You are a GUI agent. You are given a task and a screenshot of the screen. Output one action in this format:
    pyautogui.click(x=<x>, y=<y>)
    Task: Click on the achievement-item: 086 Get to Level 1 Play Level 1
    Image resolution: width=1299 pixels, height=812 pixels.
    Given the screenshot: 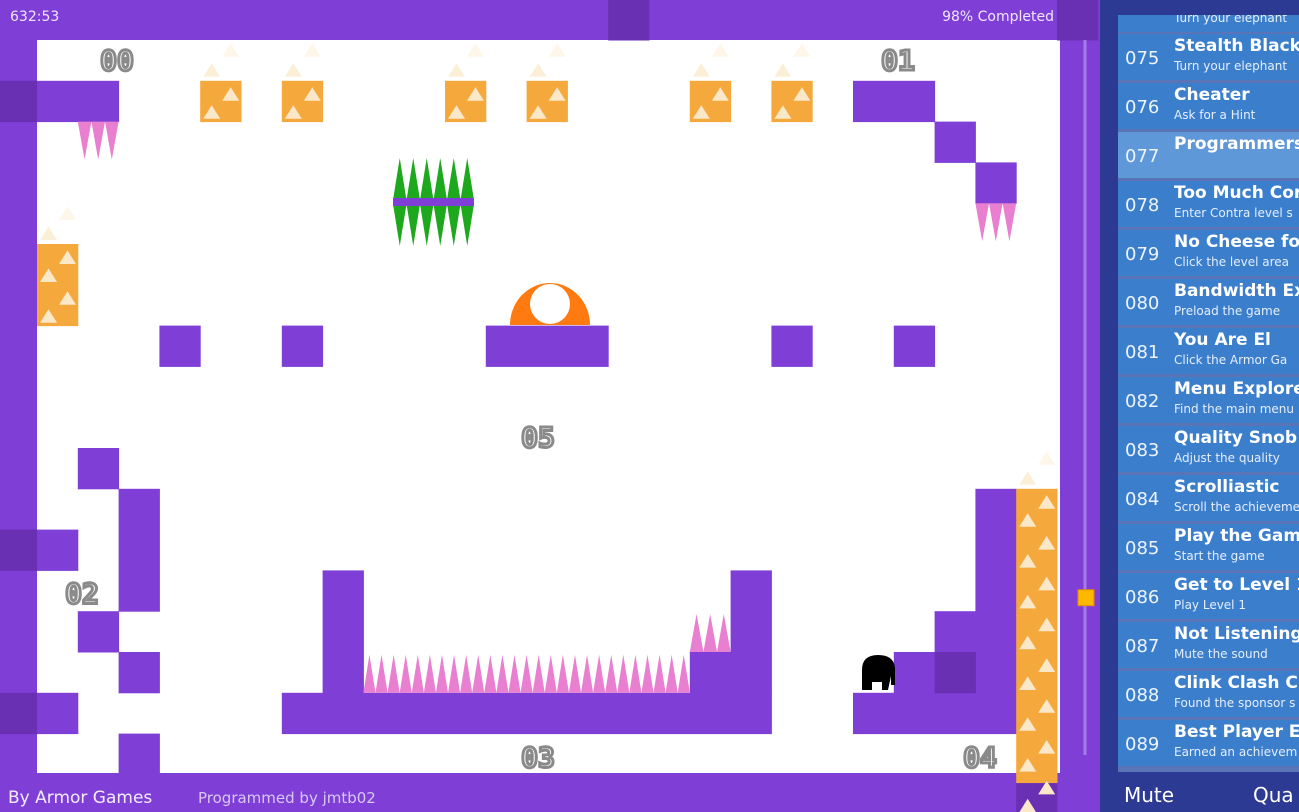 What is the action you would take?
    pyautogui.click(x=1208, y=596)
    